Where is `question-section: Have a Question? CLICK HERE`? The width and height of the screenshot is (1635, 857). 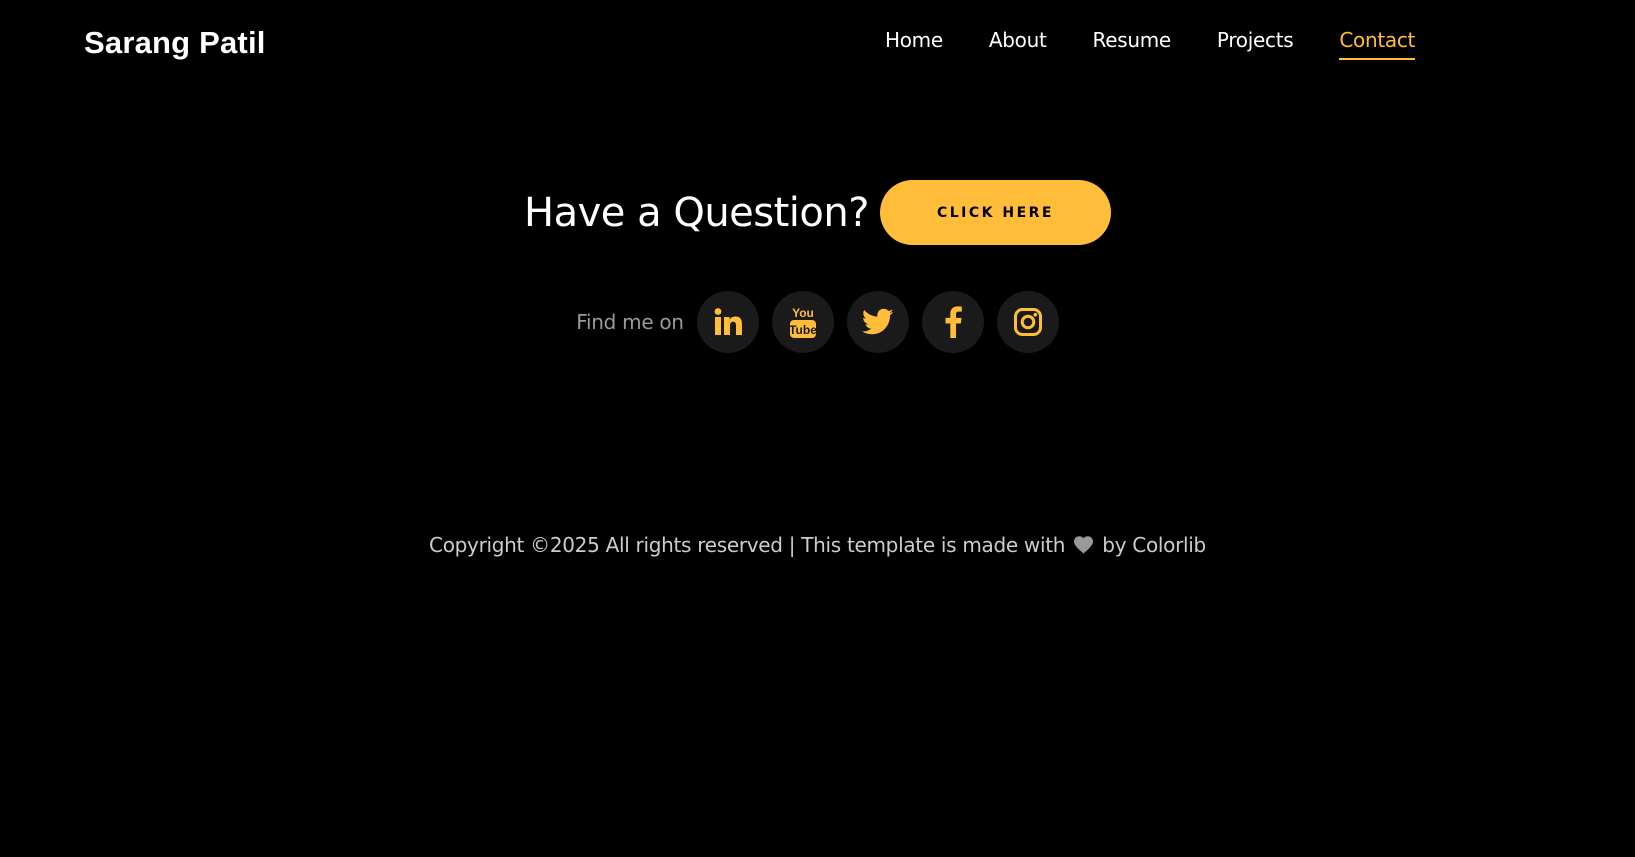 question-section: Have a Question? CLICK HERE is located at coordinates (817, 212).